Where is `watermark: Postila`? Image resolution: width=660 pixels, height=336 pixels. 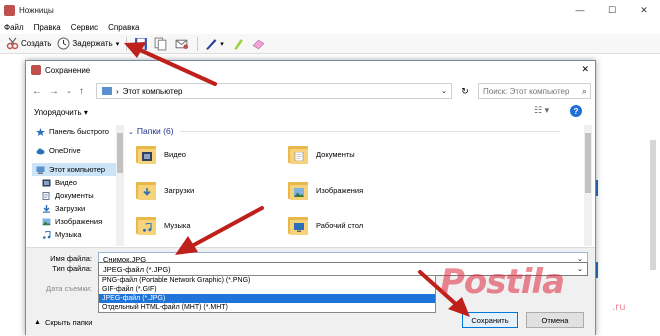
watermark: Postila is located at coordinates (502, 282).